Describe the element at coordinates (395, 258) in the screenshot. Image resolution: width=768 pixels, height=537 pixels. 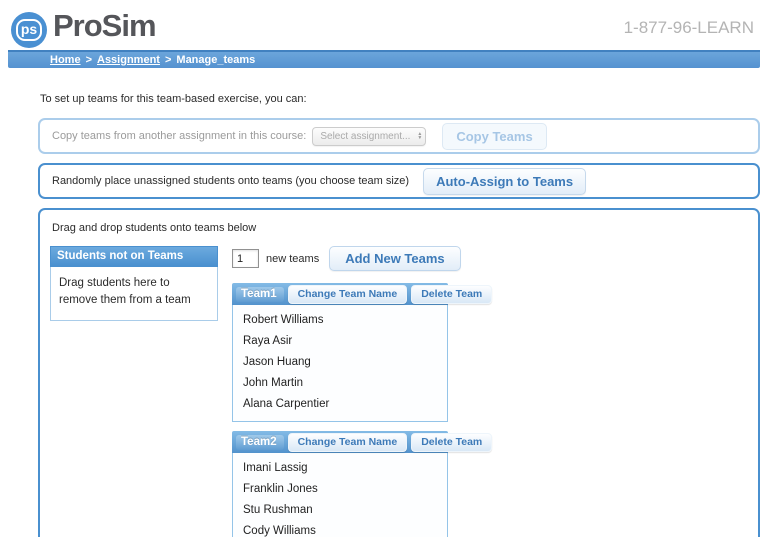
I see `add-new-teams-button: Add New Teams` at that location.